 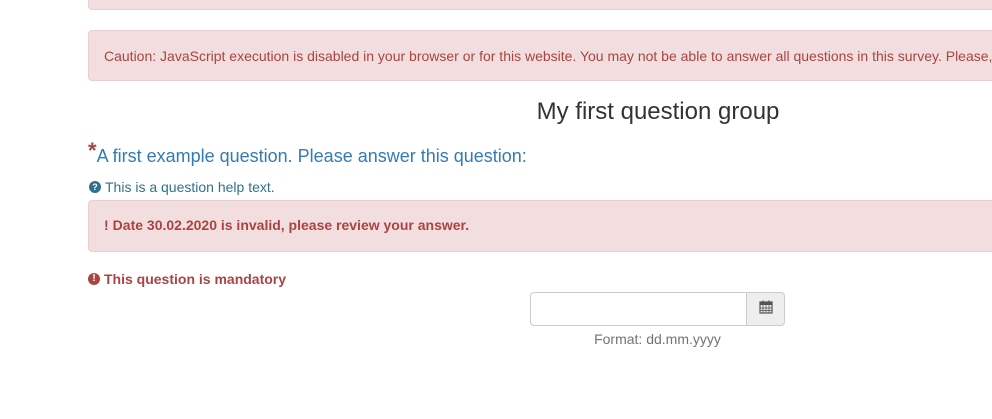 I want to click on question-help: ? This is a question help text., so click(x=182, y=187).